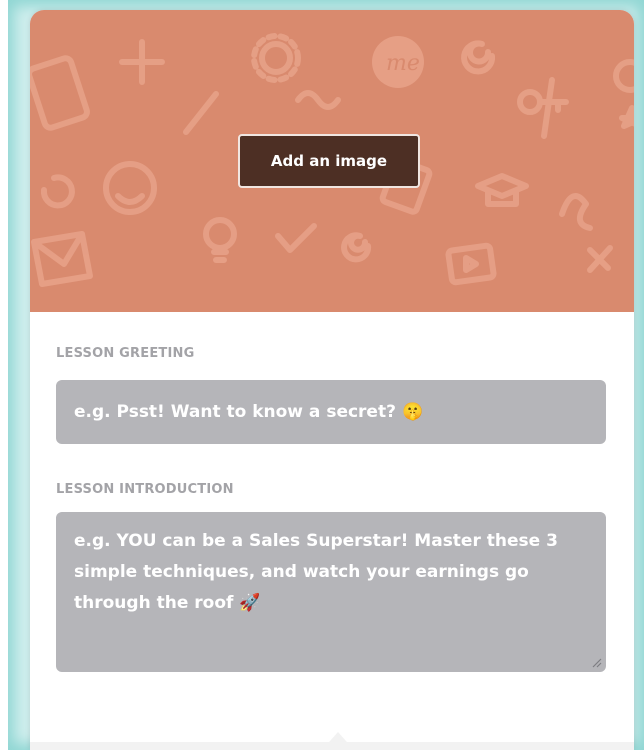  I want to click on greeting-placeholder: e.g. Psst! Want to know a secret?, so click(235, 412).